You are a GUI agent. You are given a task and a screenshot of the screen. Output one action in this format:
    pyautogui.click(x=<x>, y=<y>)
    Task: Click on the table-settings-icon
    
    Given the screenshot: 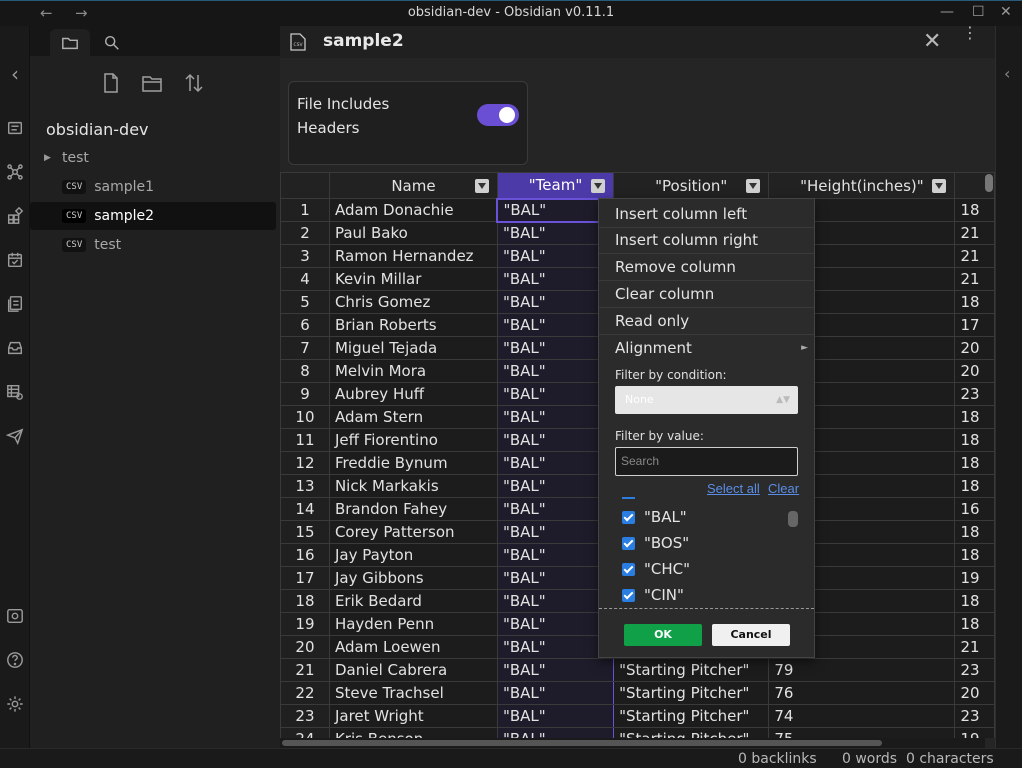 What is the action you would take?
    pyautogui.click(x=15, y=392)
    